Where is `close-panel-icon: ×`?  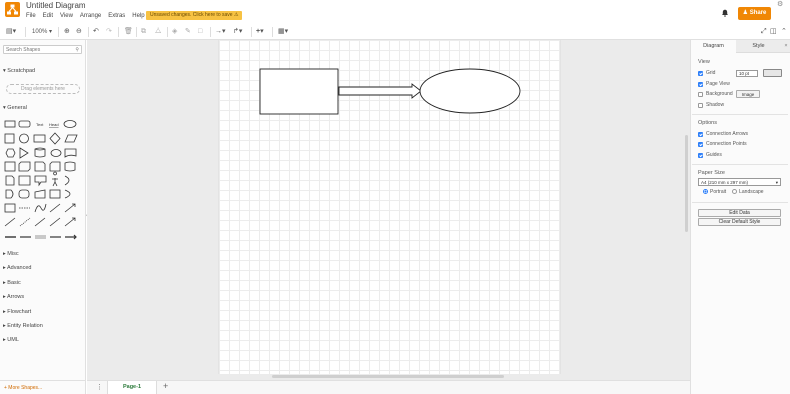
close-panel-icon: × is located at coordinates (785, 46).